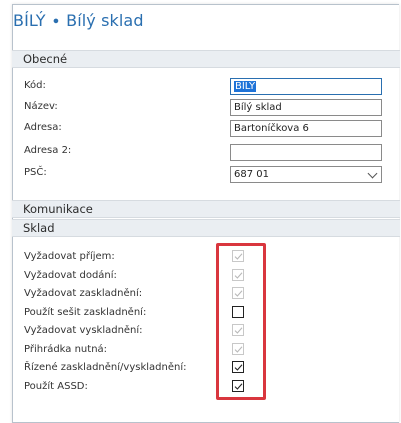  I want to click on postal-code-select: 687 01, so click(306, 174).